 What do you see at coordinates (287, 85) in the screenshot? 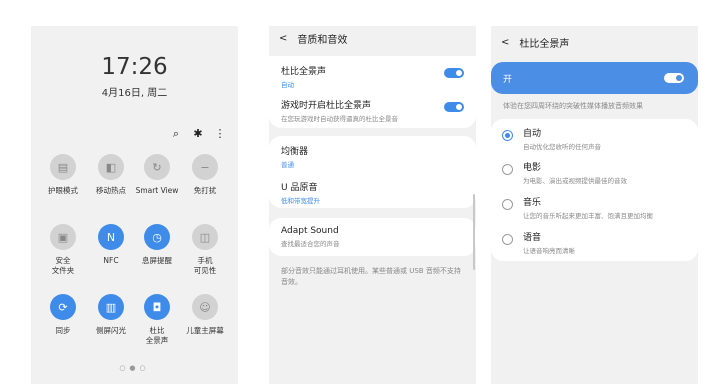
I see `row-subtitle: 自动` at bounding box center [287, 85].